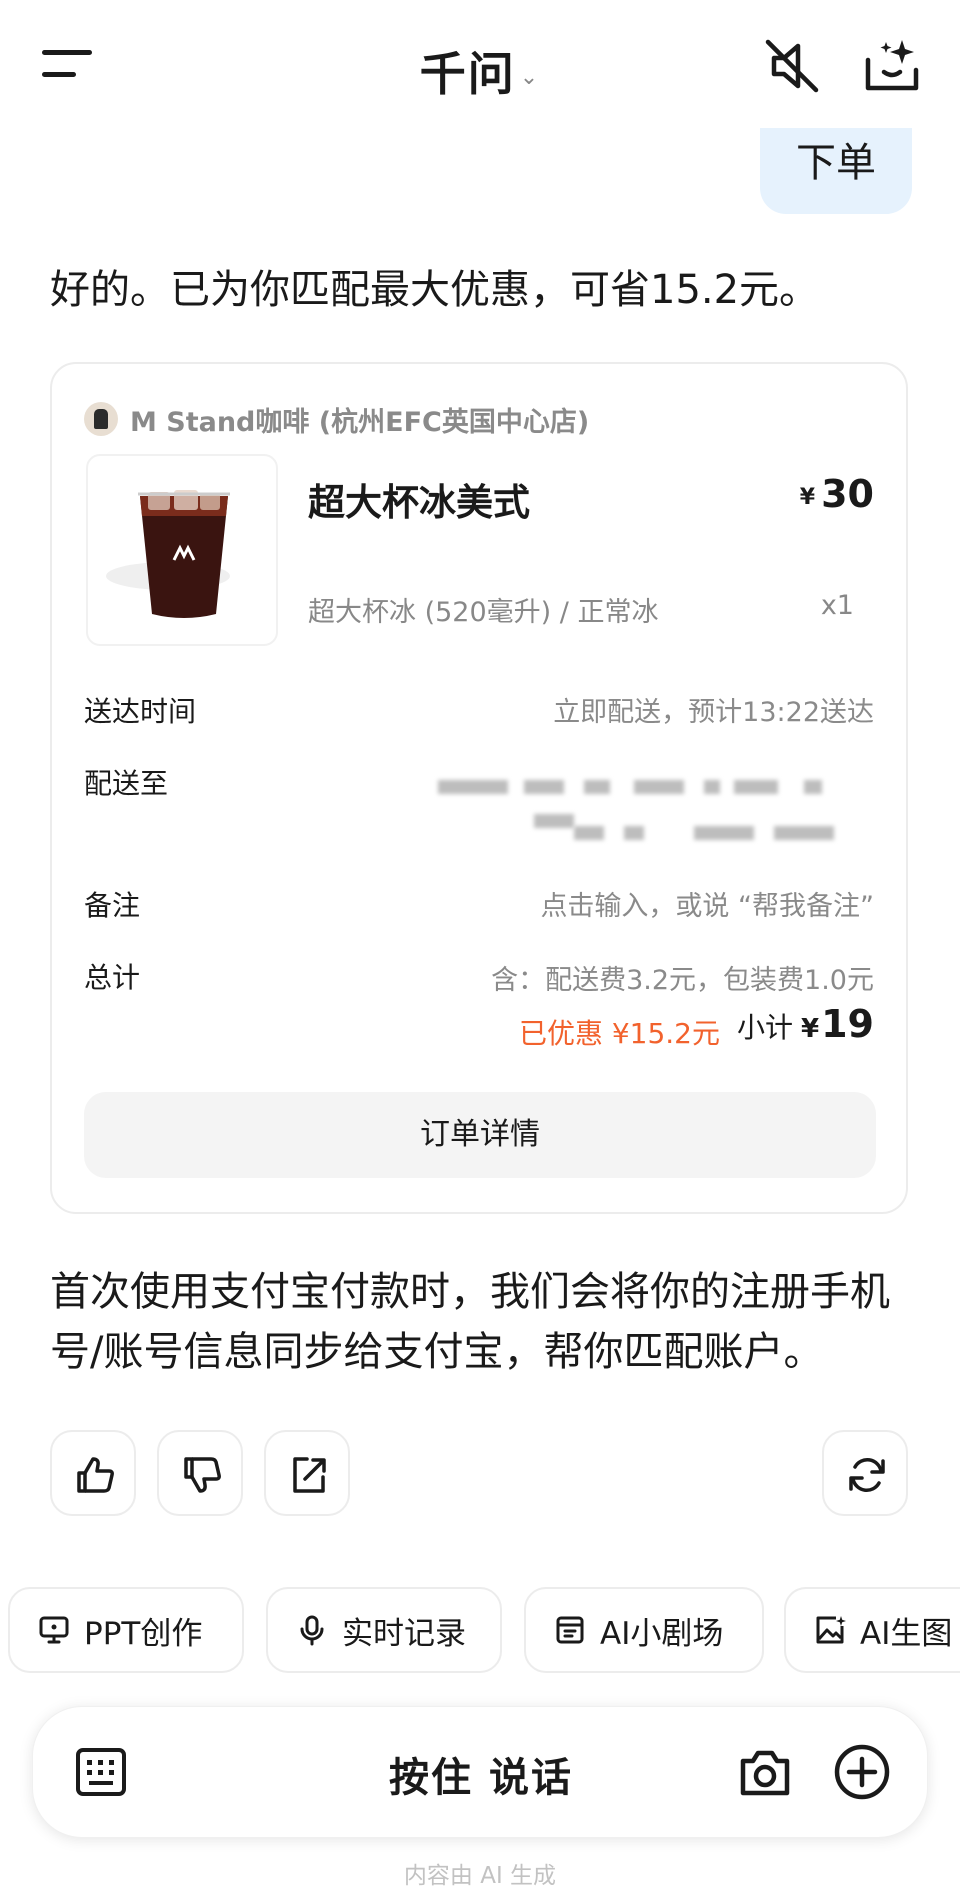  What do you see at coordinates (112, 977) in the screenshot?
I see `total-label: 总计` at bounding box center [112, 977].